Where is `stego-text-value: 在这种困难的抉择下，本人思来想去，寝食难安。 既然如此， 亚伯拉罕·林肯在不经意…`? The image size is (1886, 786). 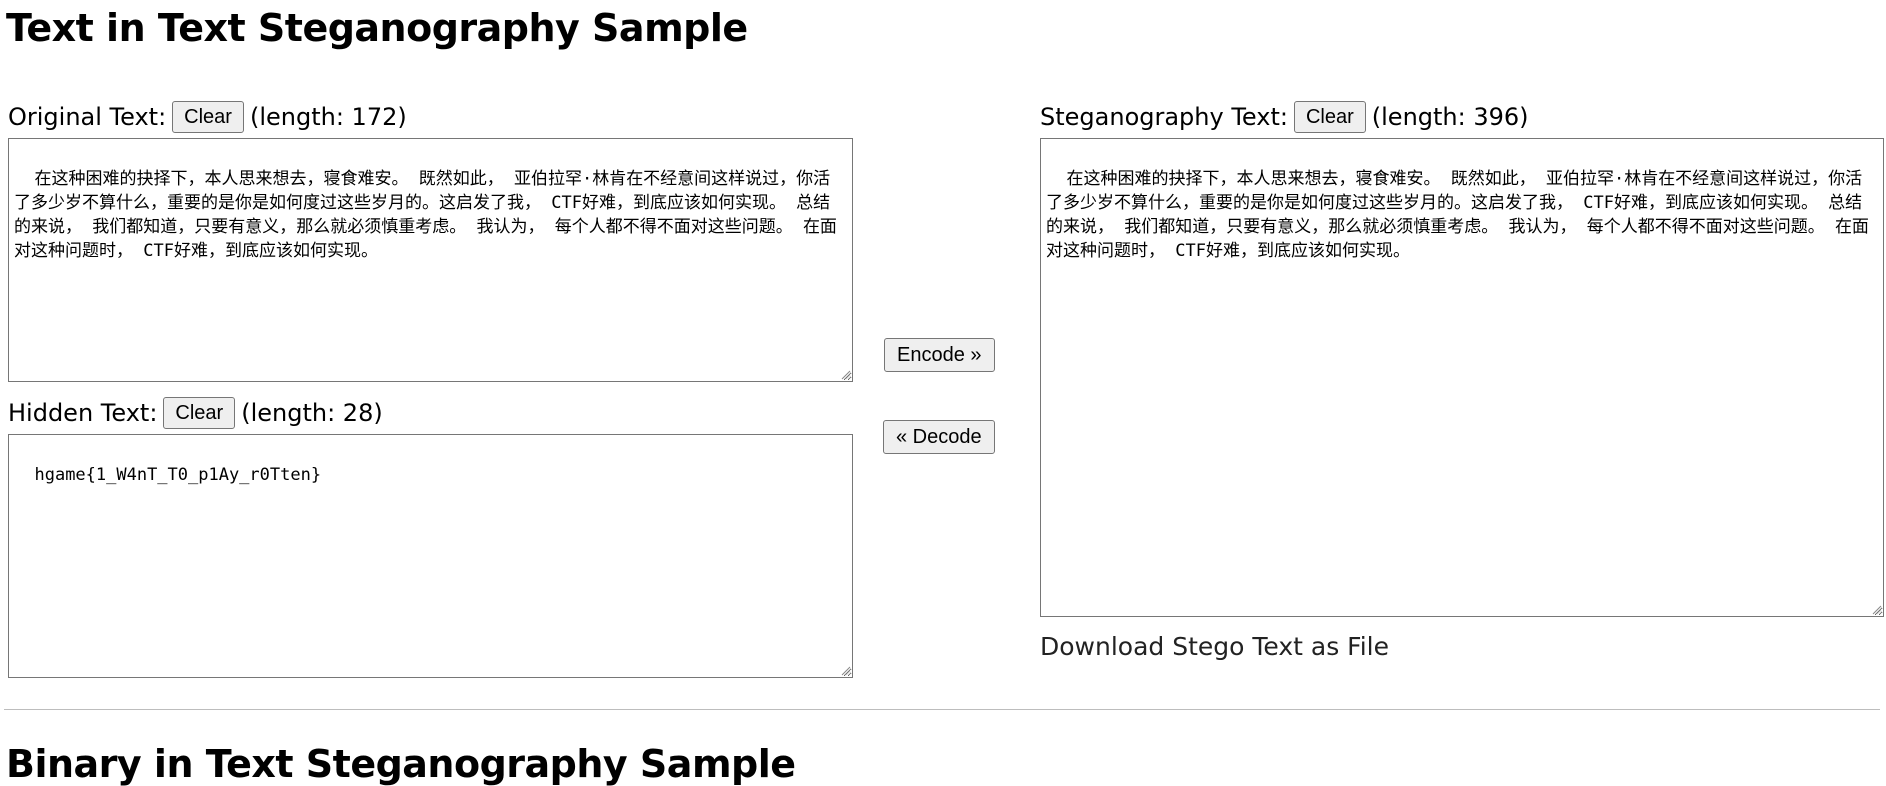 stego-text-value: 在这种困难的抉择下，本人思来想去，寝食难安。 既然如此， 亚伯拉罕·林肯在不经意… is located at coordinates (1457, 215).